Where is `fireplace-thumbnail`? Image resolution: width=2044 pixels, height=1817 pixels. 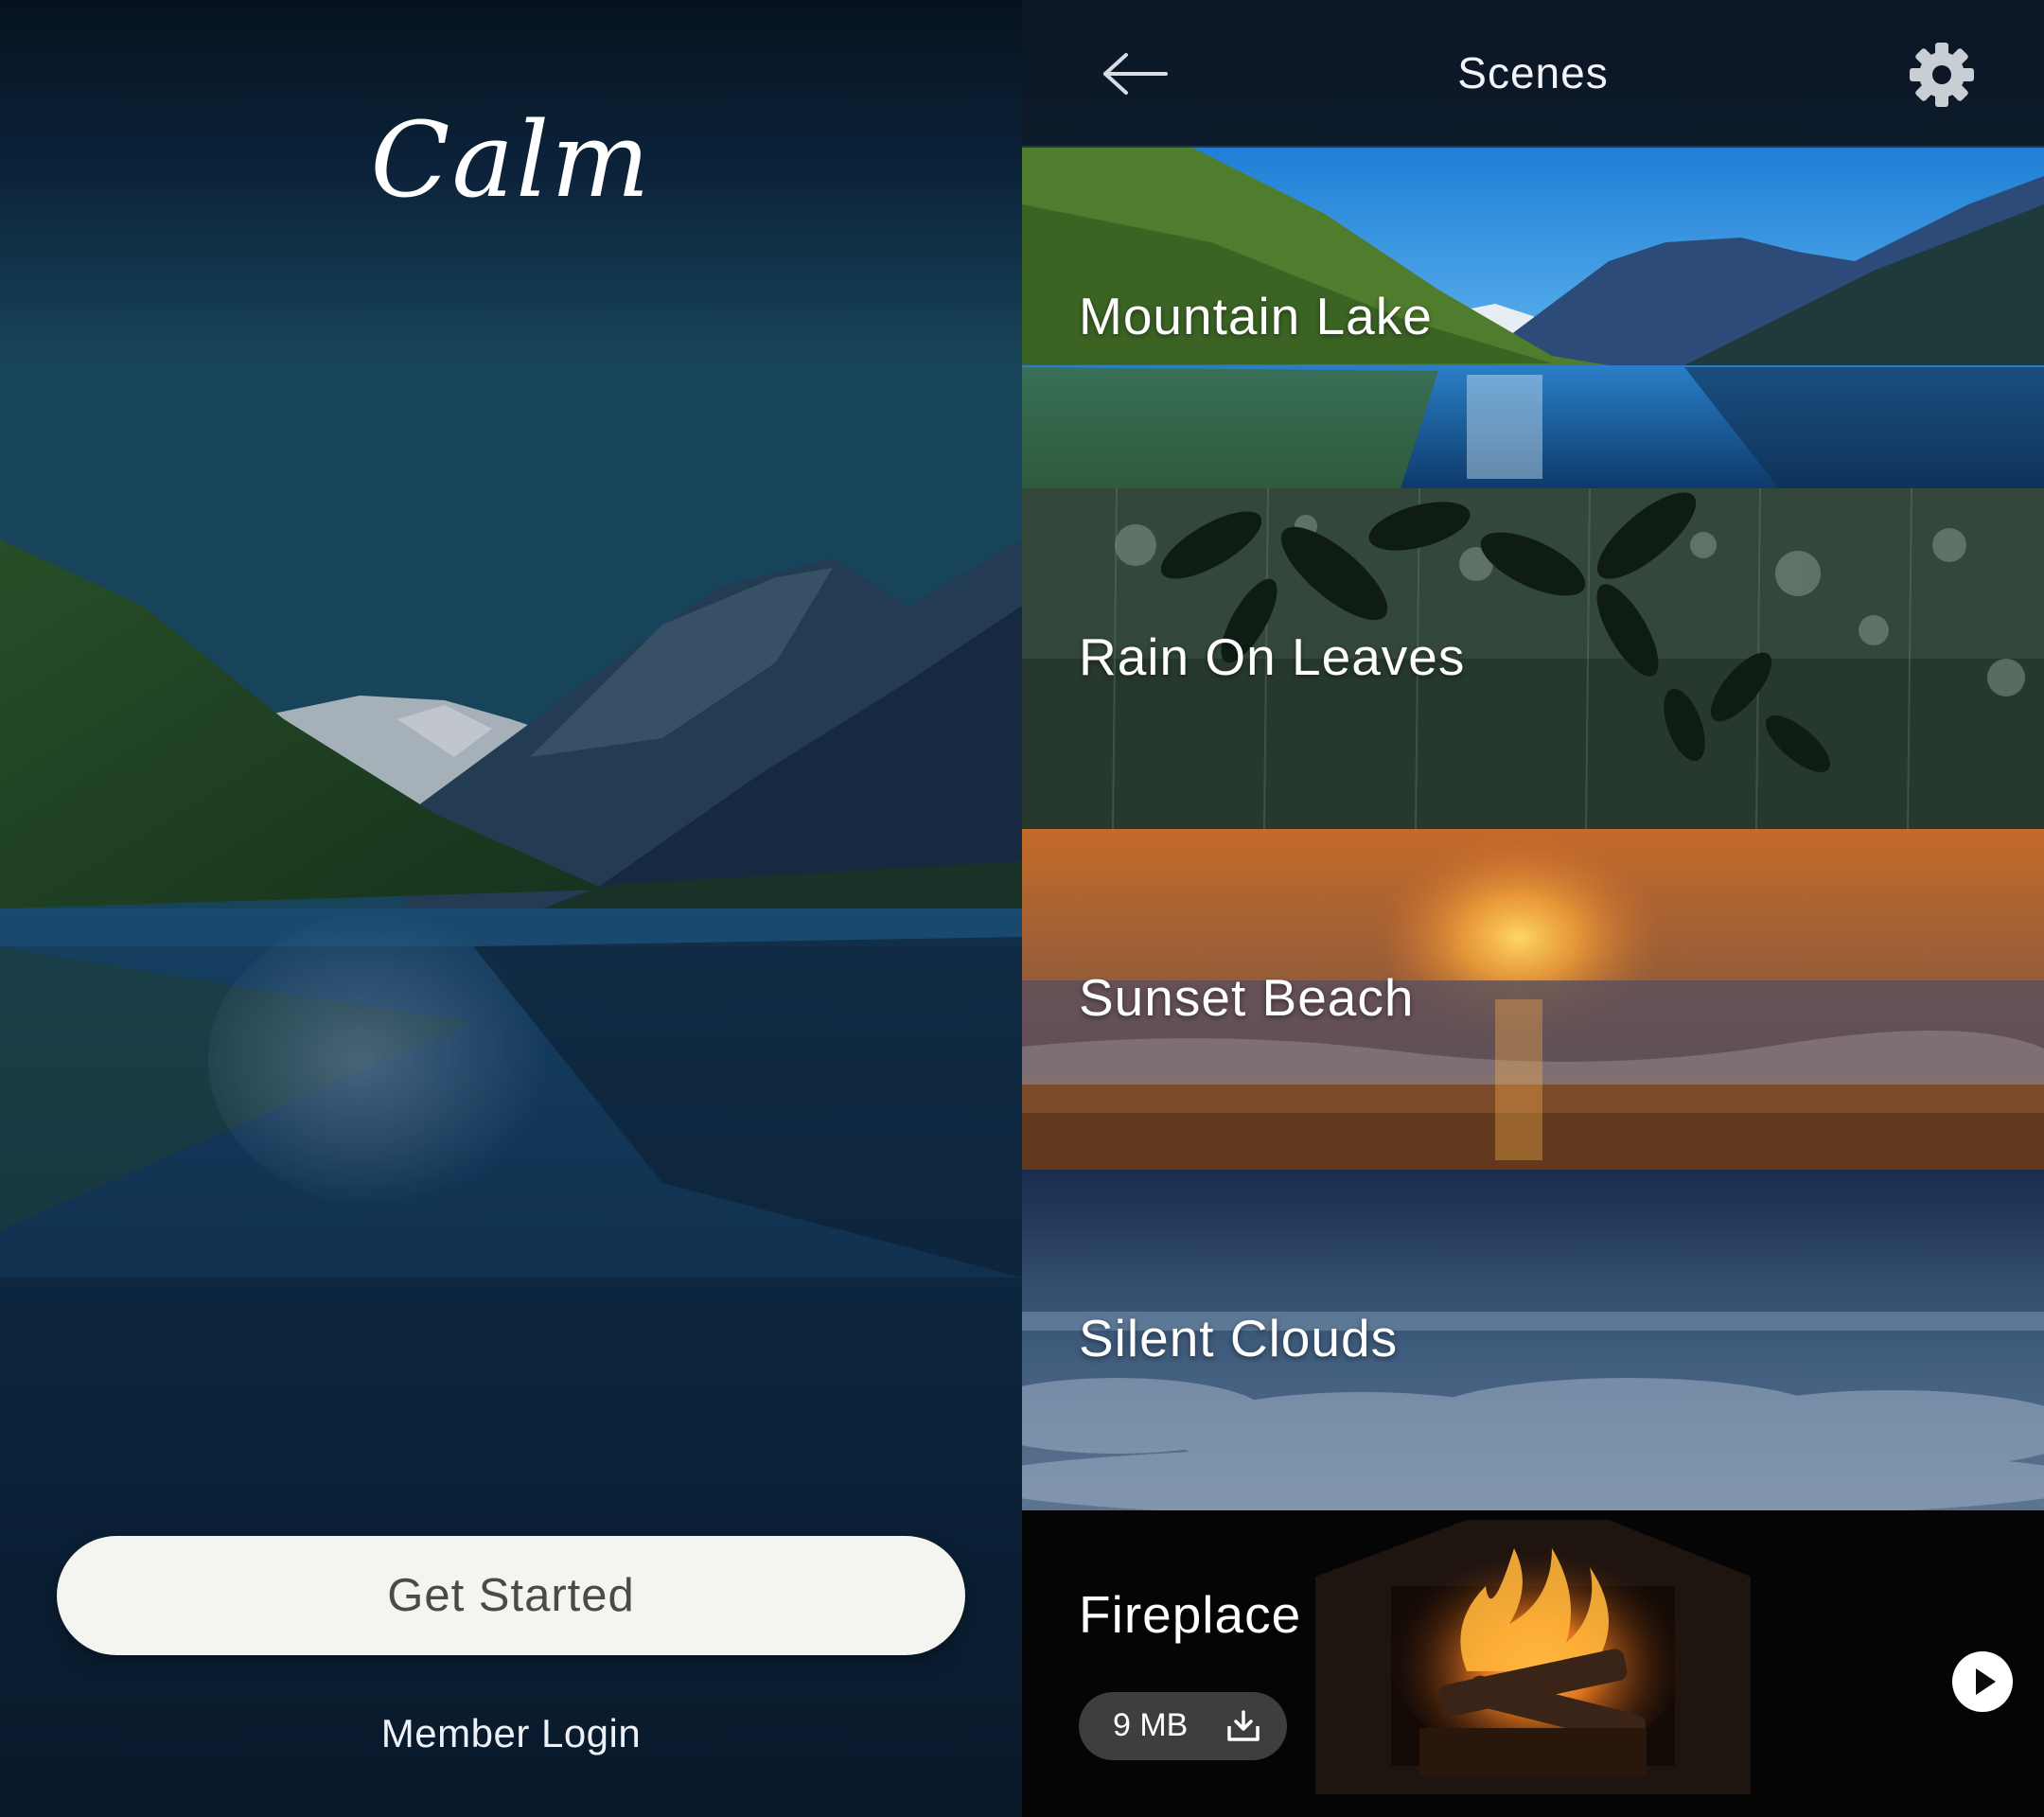
fireplace-thumbnail is located at coordinates (1533, 1663).